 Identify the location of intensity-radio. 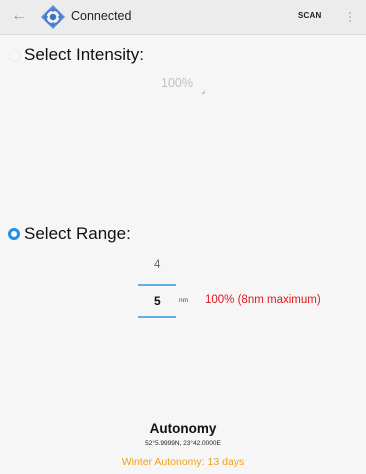
(15, 56).